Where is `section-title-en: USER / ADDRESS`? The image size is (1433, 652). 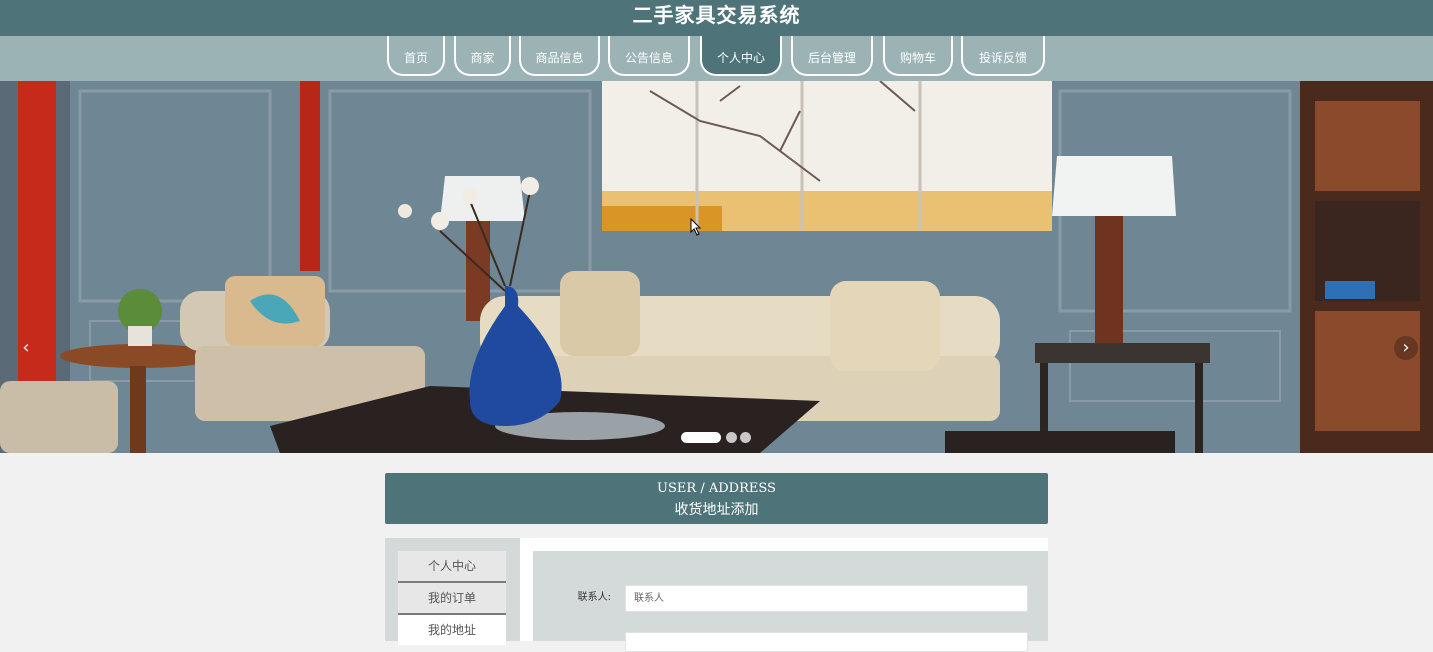 section-title-en: USER / ADDRESS is located at coordinates (716, 488).